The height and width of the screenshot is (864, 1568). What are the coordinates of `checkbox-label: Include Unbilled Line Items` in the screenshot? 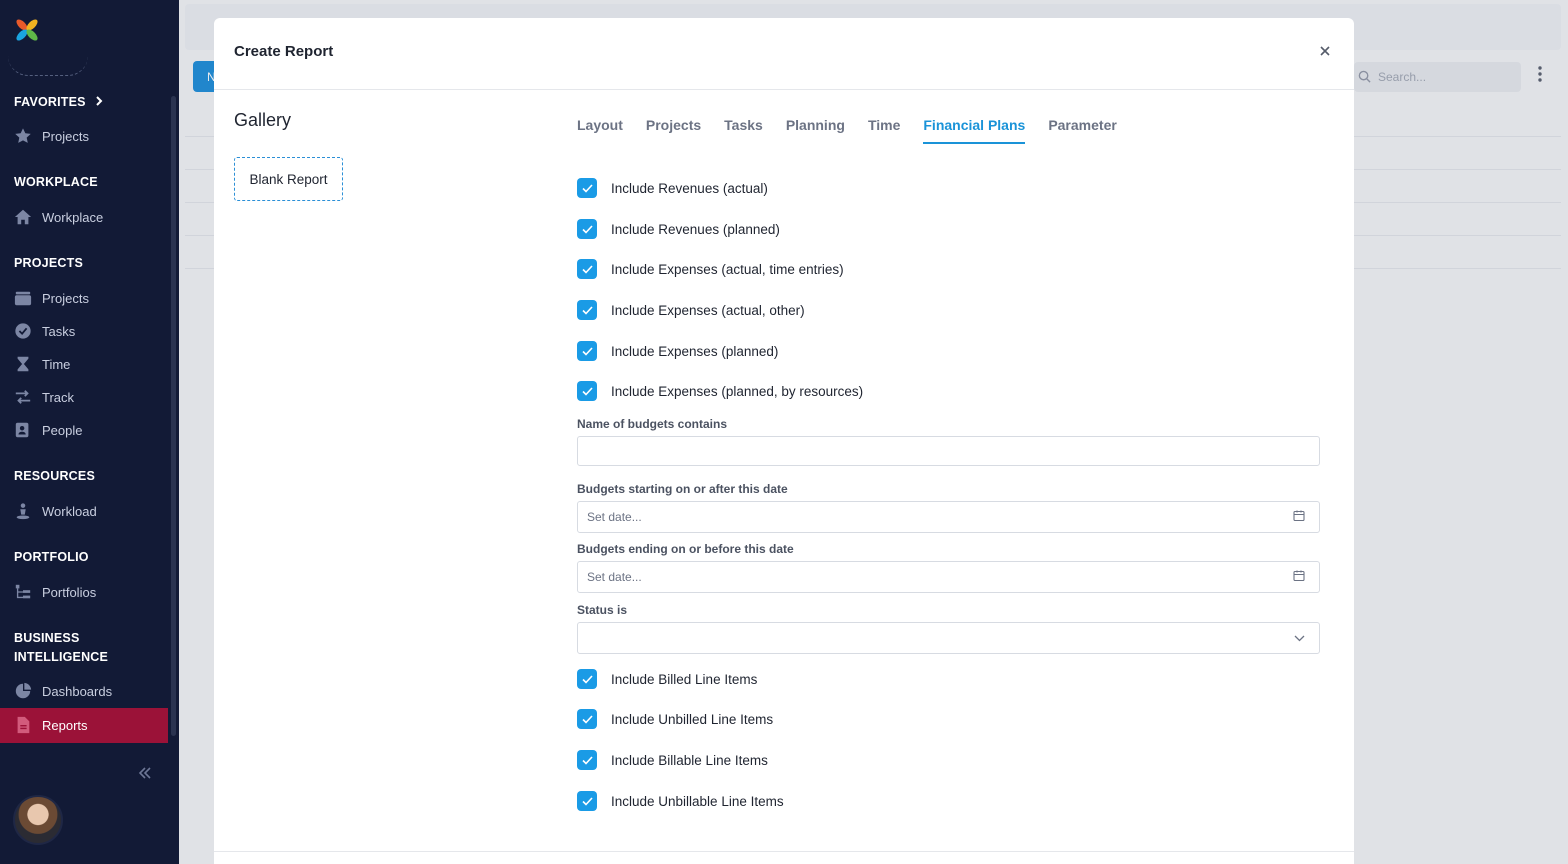 It's located at (692, 719).